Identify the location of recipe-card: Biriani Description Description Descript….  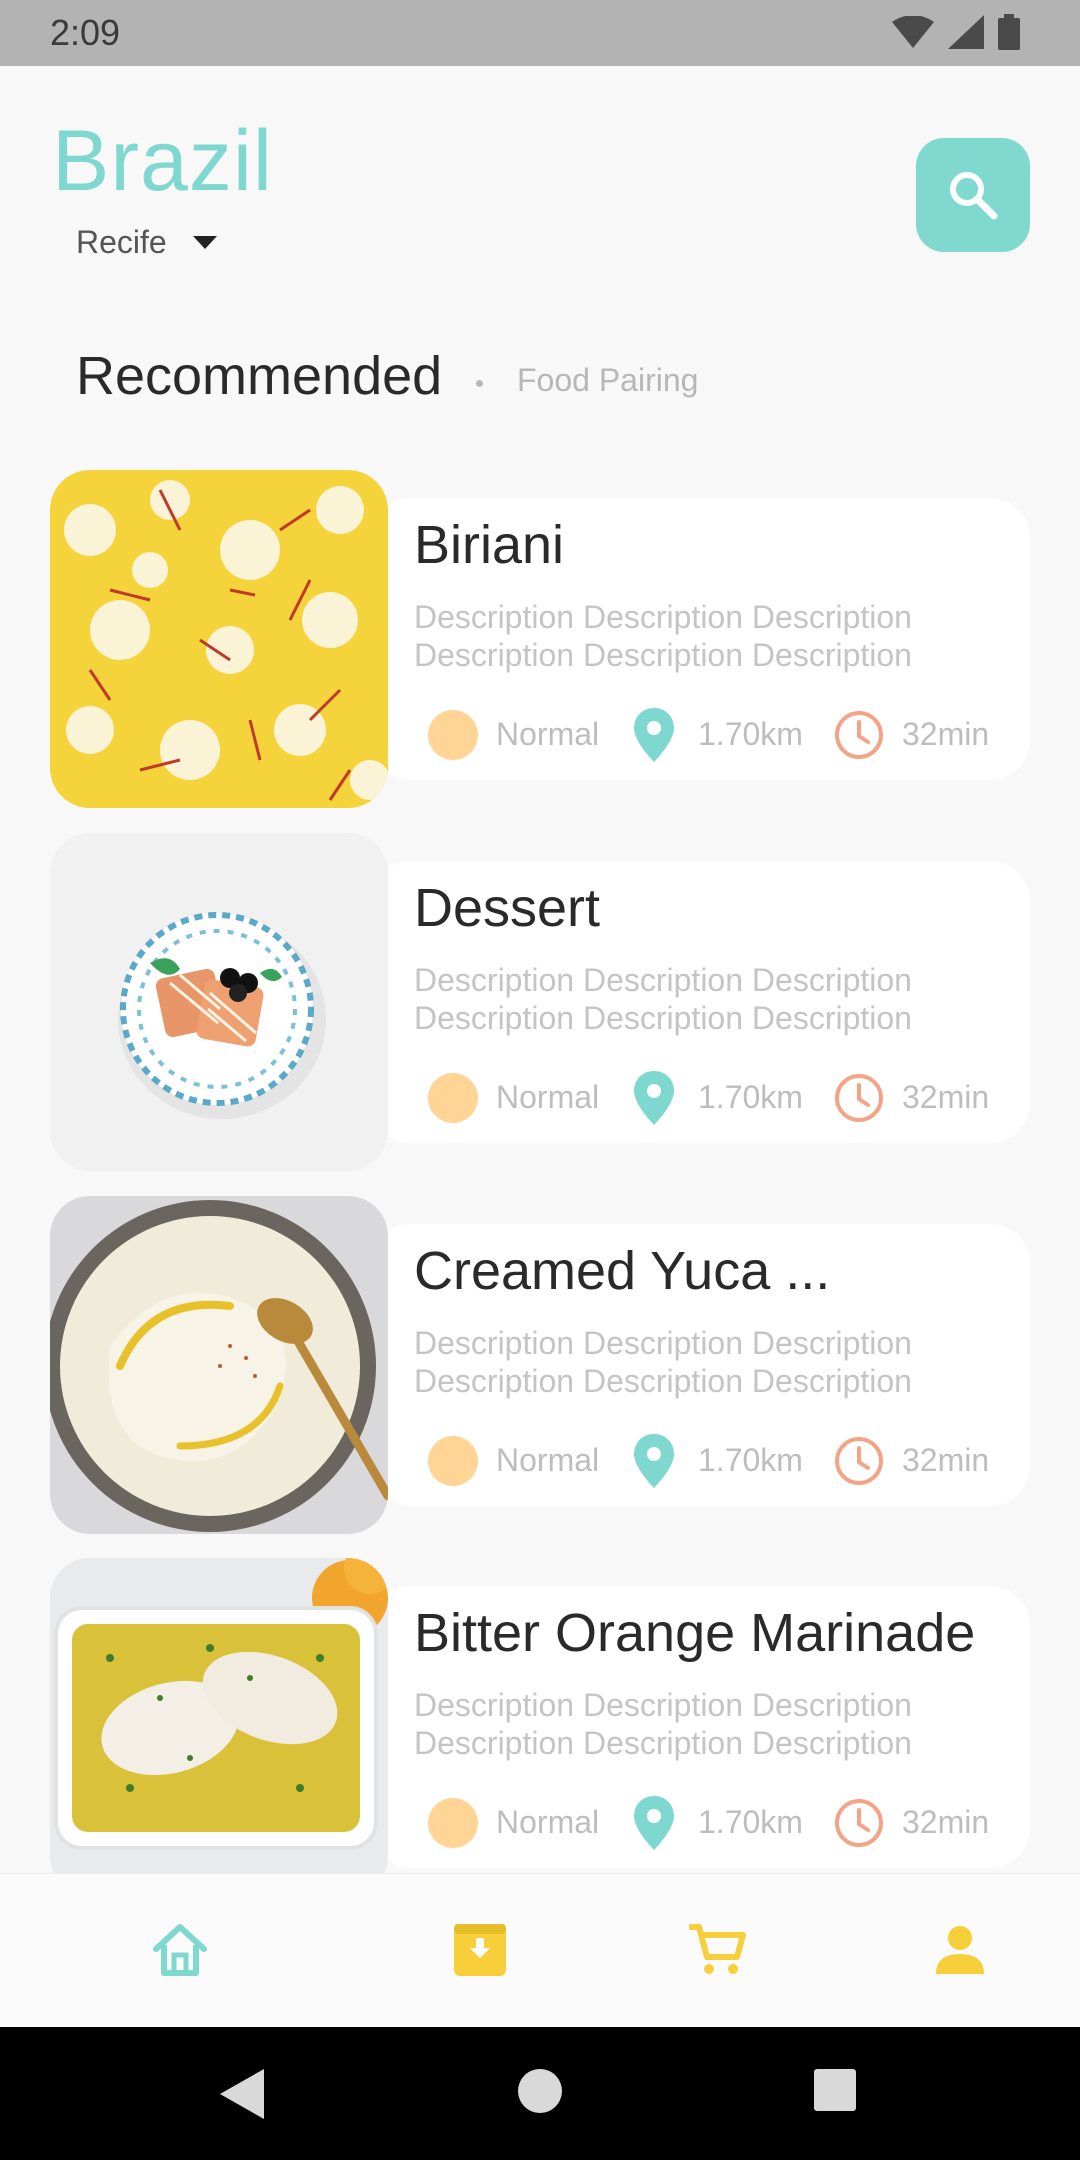
(540, 640).